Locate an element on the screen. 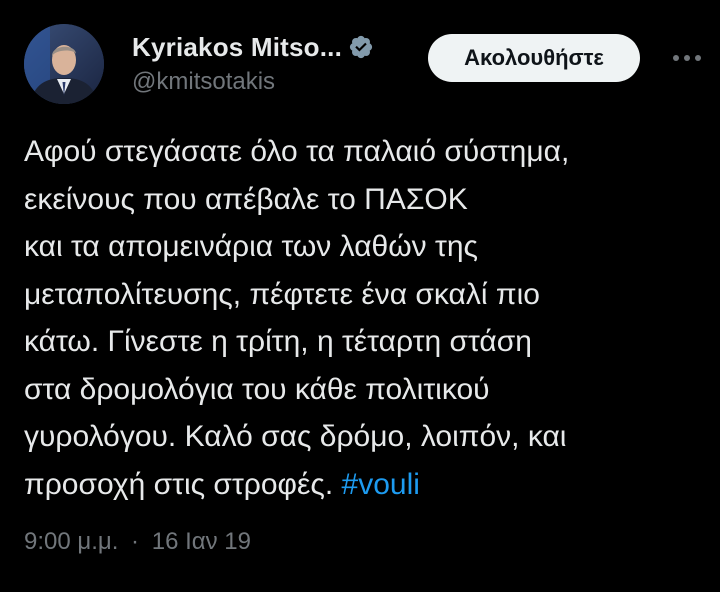 The image size is (720, 592). tweet-text-last-line: προσοχή στις στροφές. #vouli is located at coordinates (364, 485).